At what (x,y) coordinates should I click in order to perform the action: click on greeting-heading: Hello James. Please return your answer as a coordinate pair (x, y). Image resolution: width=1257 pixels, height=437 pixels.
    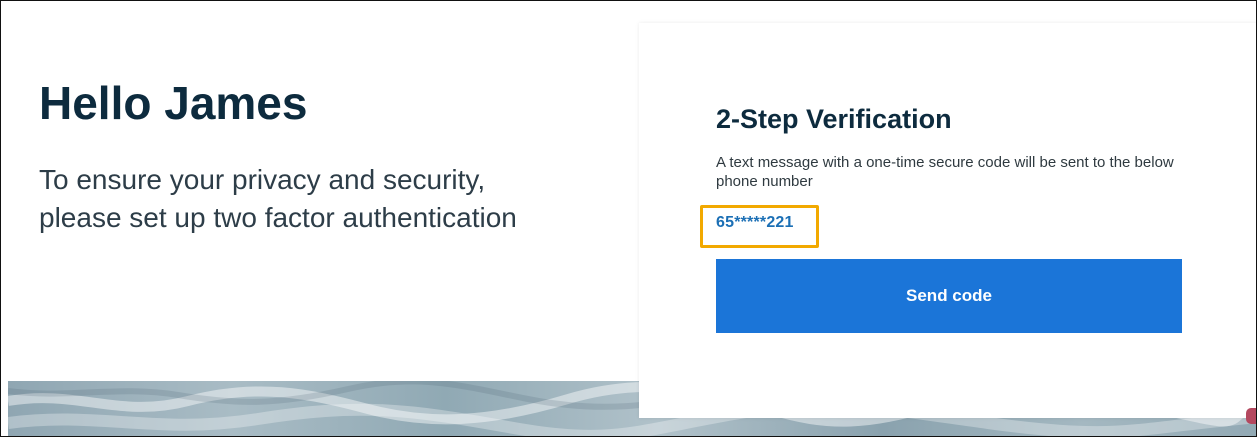
    Looking at the image, I should click on (173, 103).